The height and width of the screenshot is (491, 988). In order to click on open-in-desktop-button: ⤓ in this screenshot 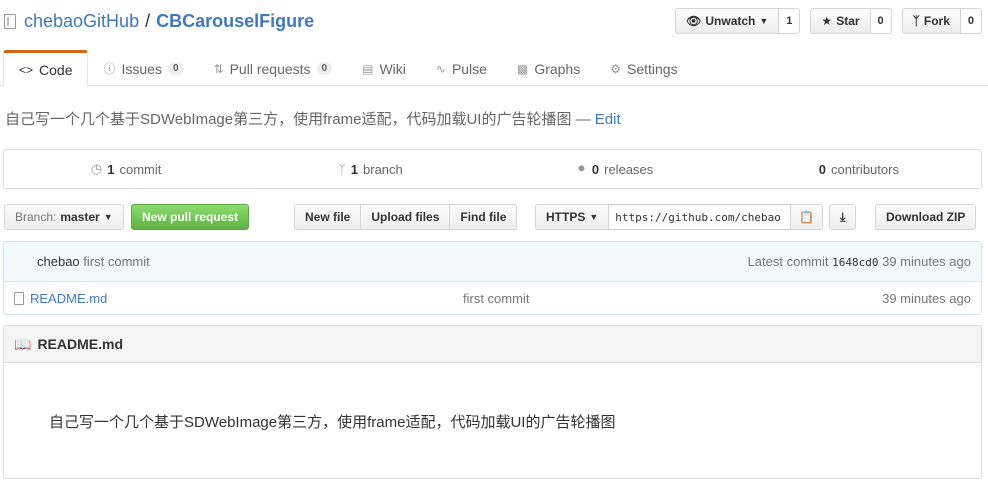, I will do `click(843, 217)`.